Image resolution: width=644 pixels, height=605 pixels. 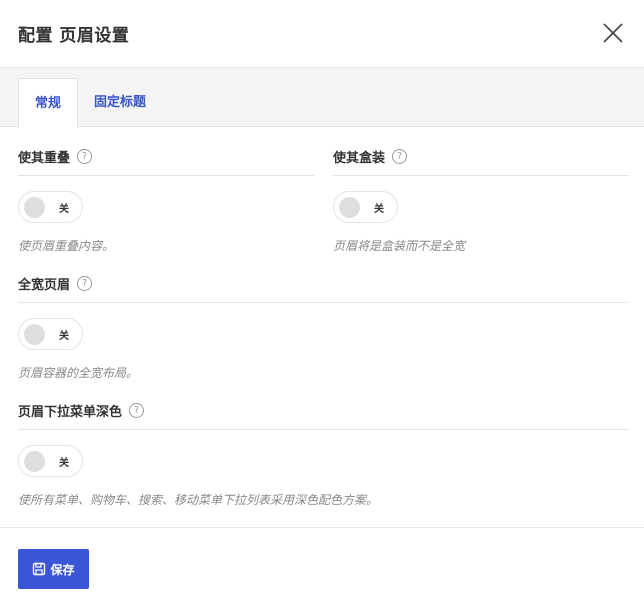 I want to click on tab-general: 常规, so click(x=48, y=103).